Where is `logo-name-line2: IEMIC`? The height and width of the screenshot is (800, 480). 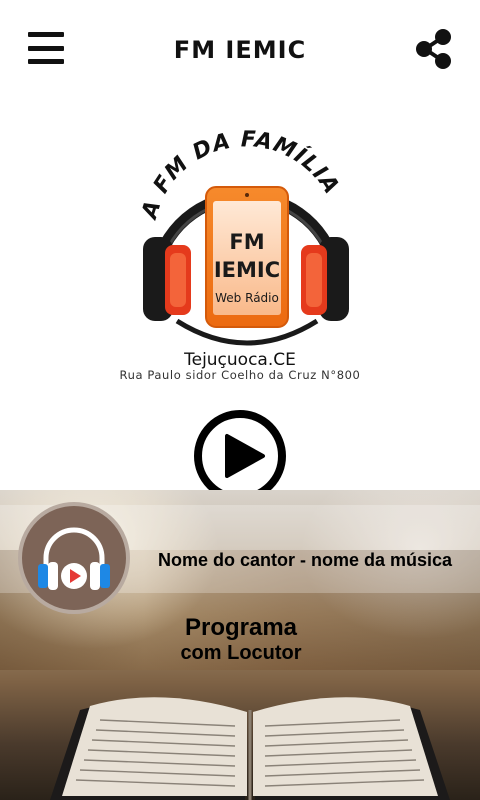 logo-name-line2: IEMIC is located at coordinates (247, 270).